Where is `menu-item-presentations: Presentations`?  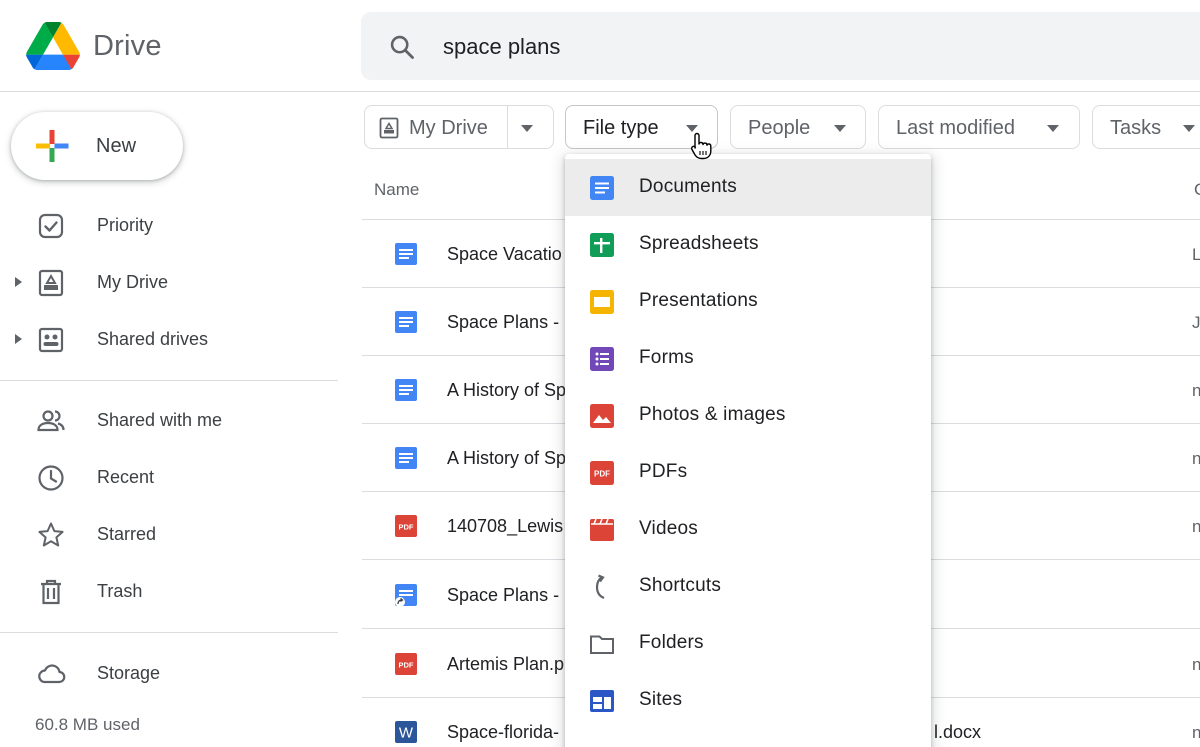
menu-item-presentations: Presentations is located at coordinates (748, 301).